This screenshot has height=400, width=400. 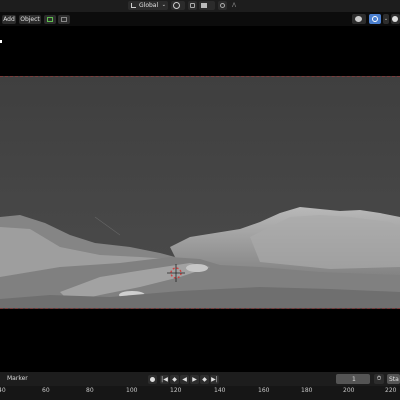 What do you see at coordinates (391, 390) in the screenshot?
I see `ruler-tick-label: 220` at bounding box center [391, 390].